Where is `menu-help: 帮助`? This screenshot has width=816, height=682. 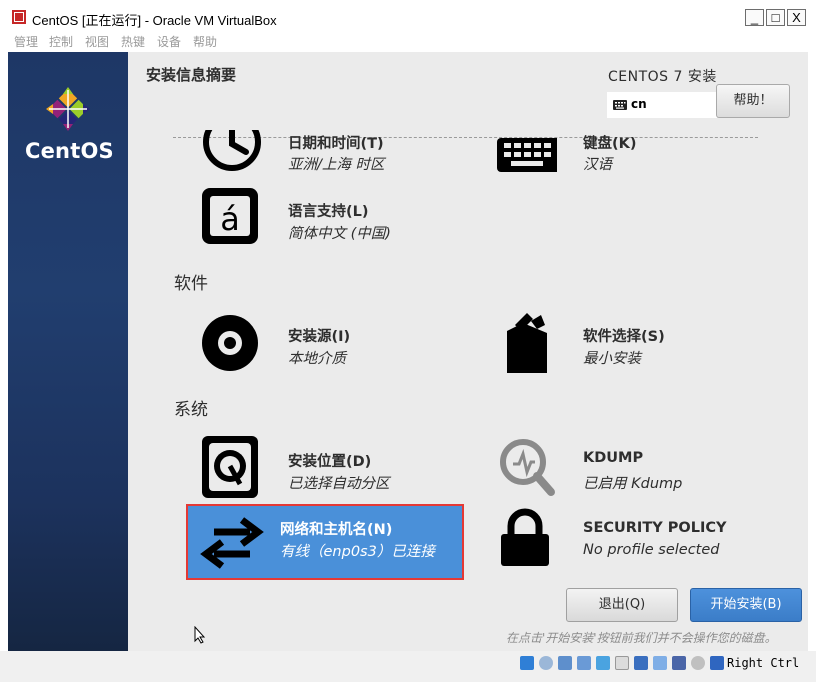
menu-help: 帮助 is located at coordinates (205, 41).